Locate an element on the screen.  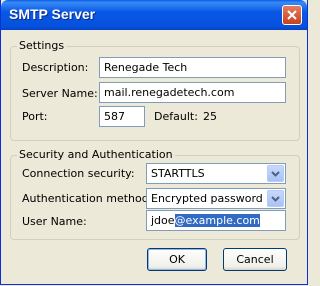
auth-method-value: Encrypted password is located at coordinates (207, 198).